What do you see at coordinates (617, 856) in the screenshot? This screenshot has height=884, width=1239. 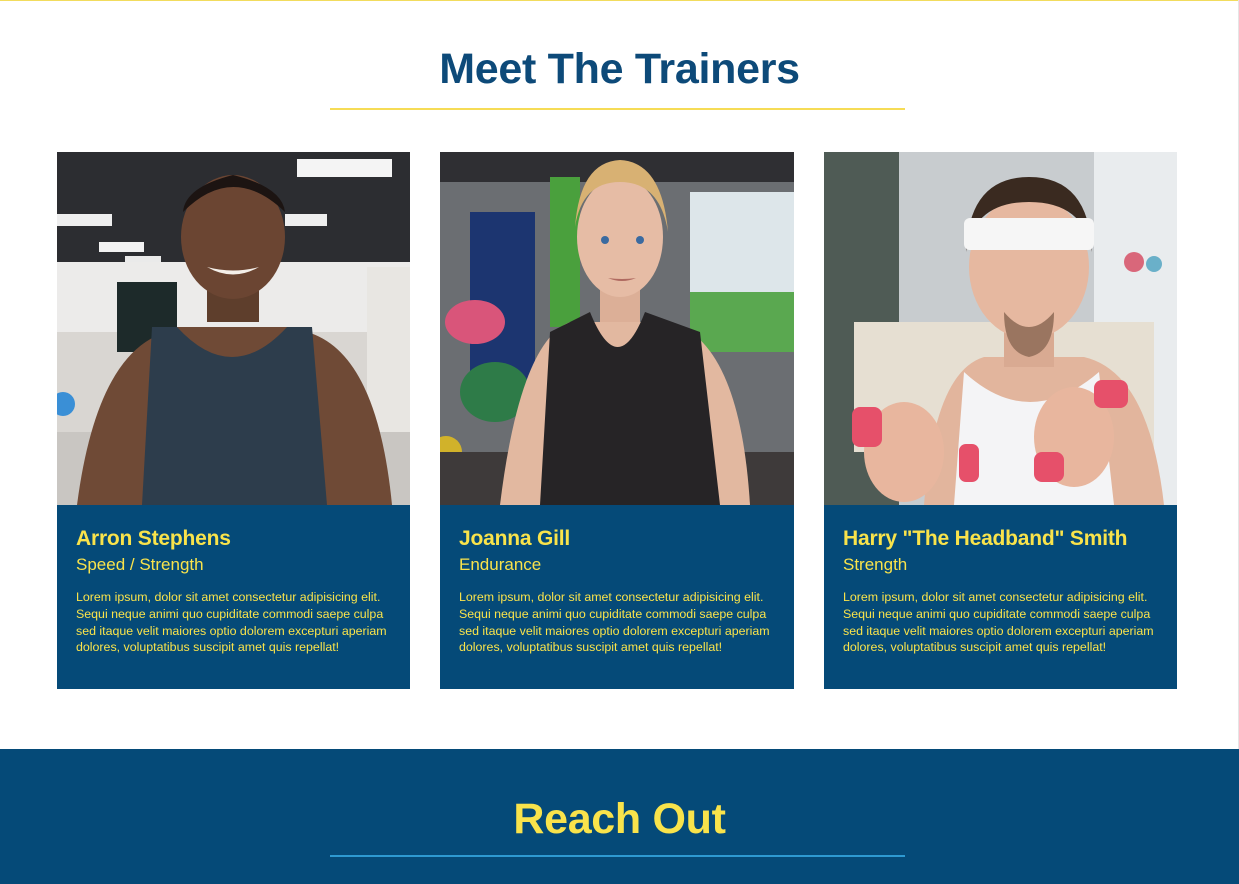 I see `reach-out-heading-underline` at bounding box center [617, 856].